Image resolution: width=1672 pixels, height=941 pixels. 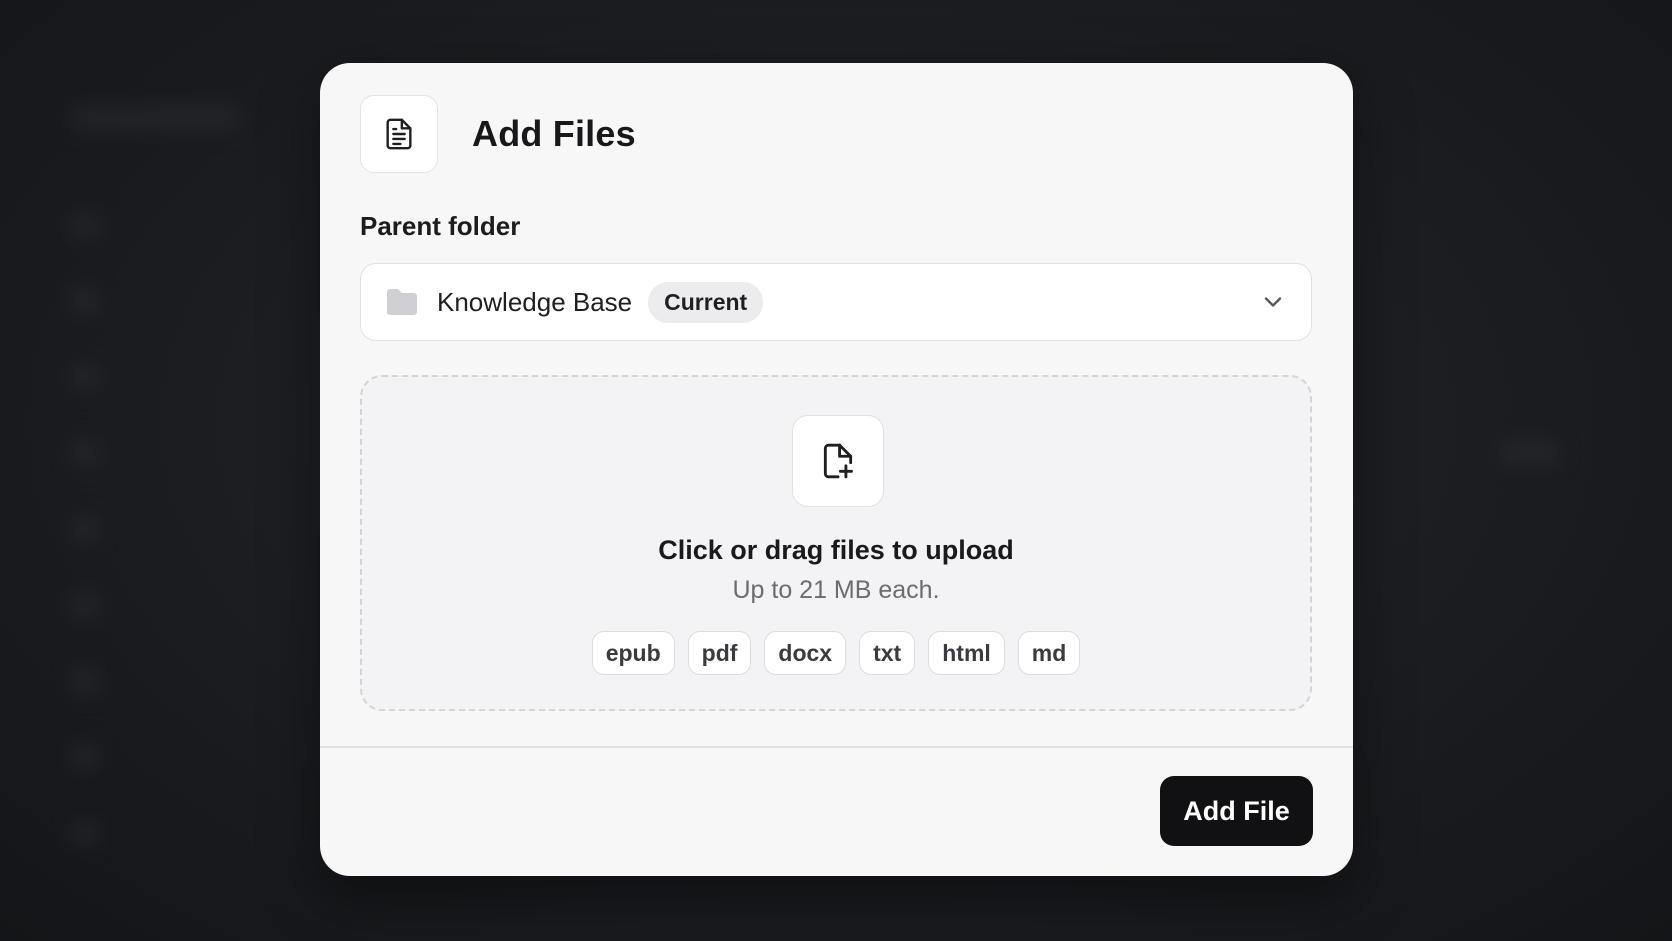 What do you see at coordinates (805, 653) in the screenshot?
I see `file-type-chip: docx` at bounding box center [805, 653].